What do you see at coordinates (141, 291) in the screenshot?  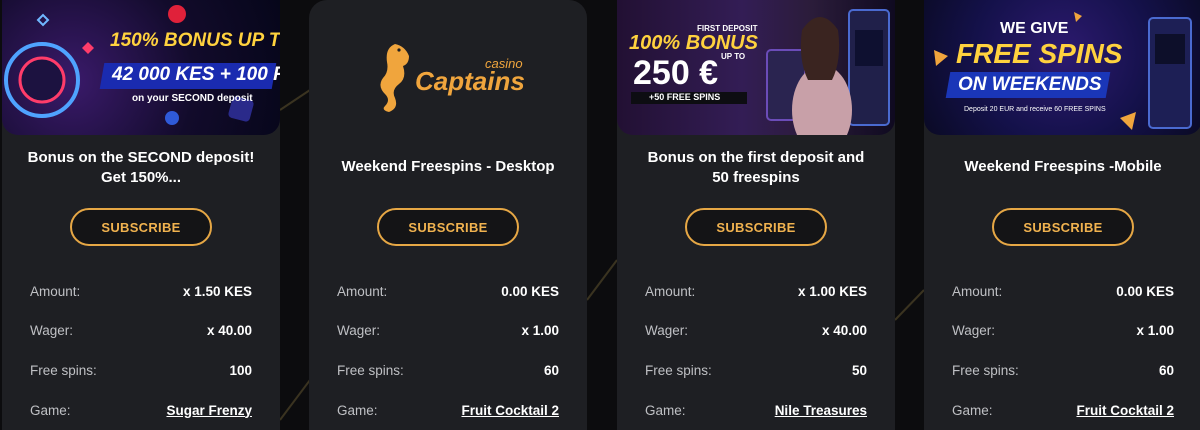 I see `amount-row: Amount: x 1.50 KES` at bounding box center [141, 291].